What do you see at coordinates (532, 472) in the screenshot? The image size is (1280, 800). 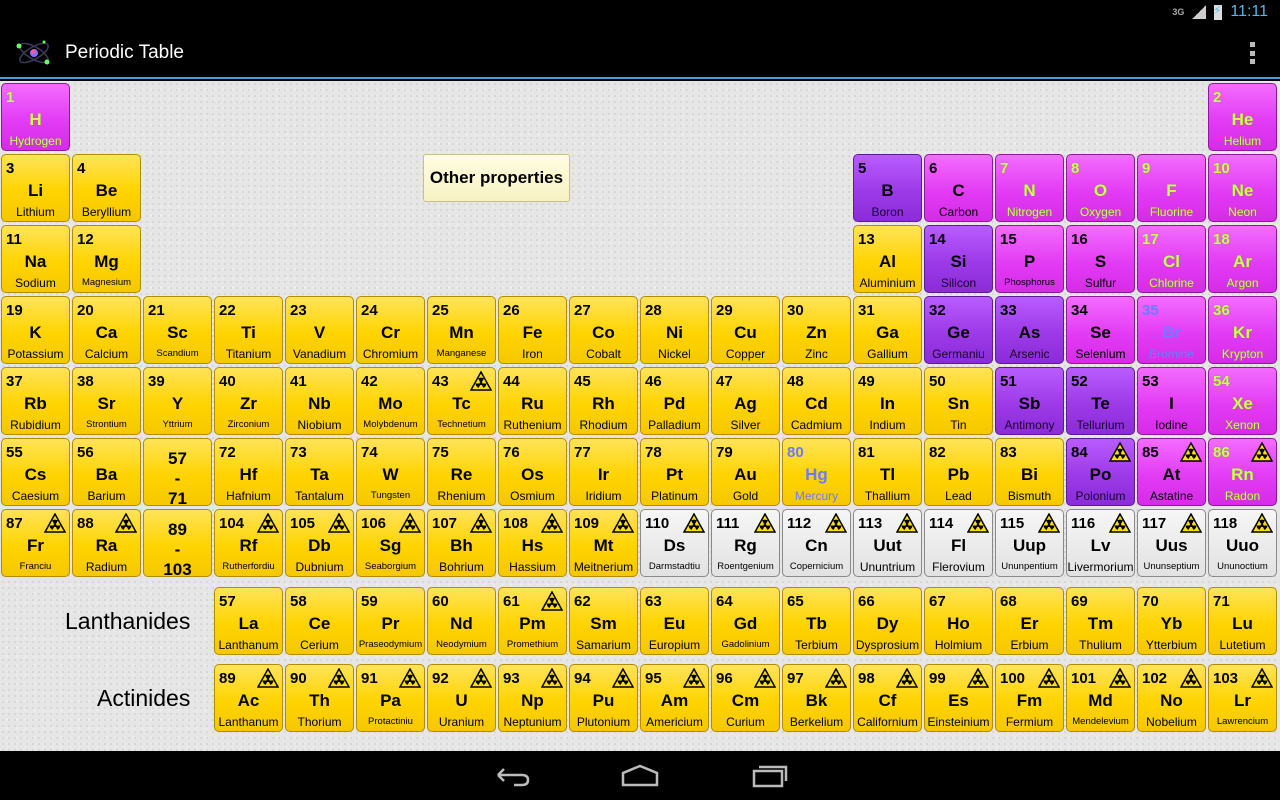 I see `element-cell: 76 Os Osmium` at bounding box center [532, 472].